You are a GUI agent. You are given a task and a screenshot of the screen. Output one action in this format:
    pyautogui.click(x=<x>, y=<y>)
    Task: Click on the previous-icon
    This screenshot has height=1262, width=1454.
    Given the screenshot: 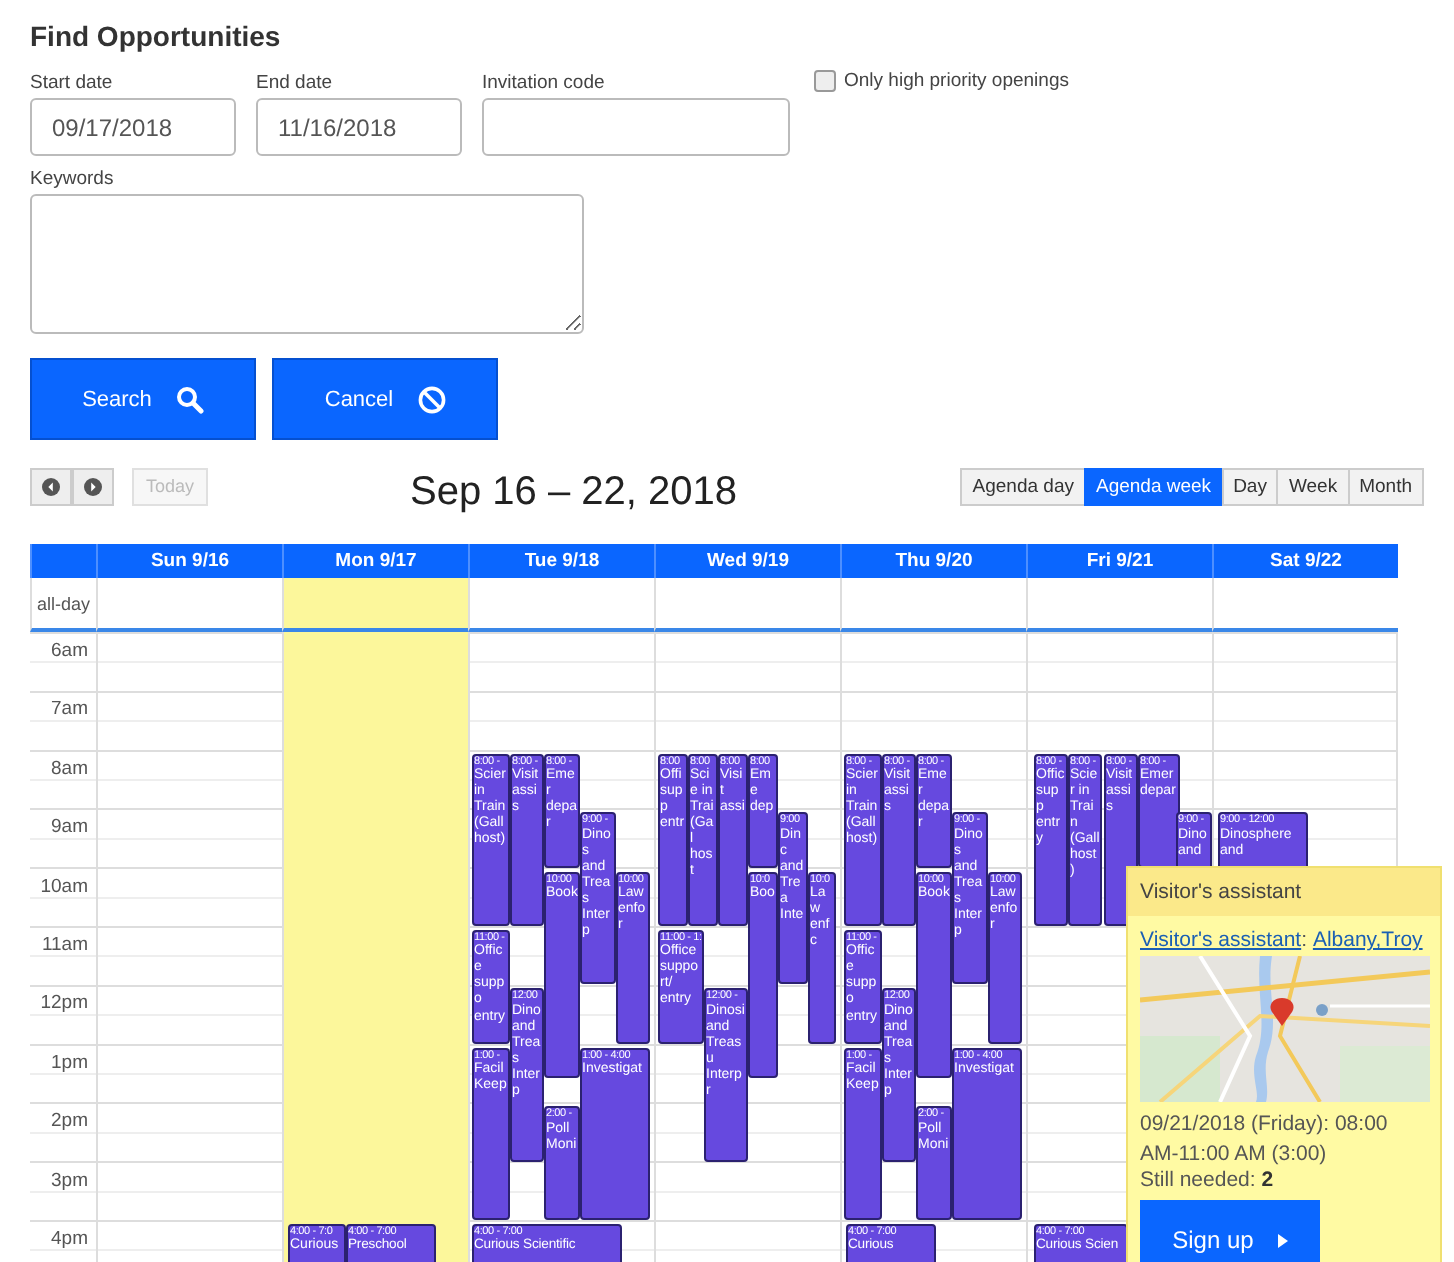 What is the action you would take?
    pyautogui.click(x=51, y=486)
    